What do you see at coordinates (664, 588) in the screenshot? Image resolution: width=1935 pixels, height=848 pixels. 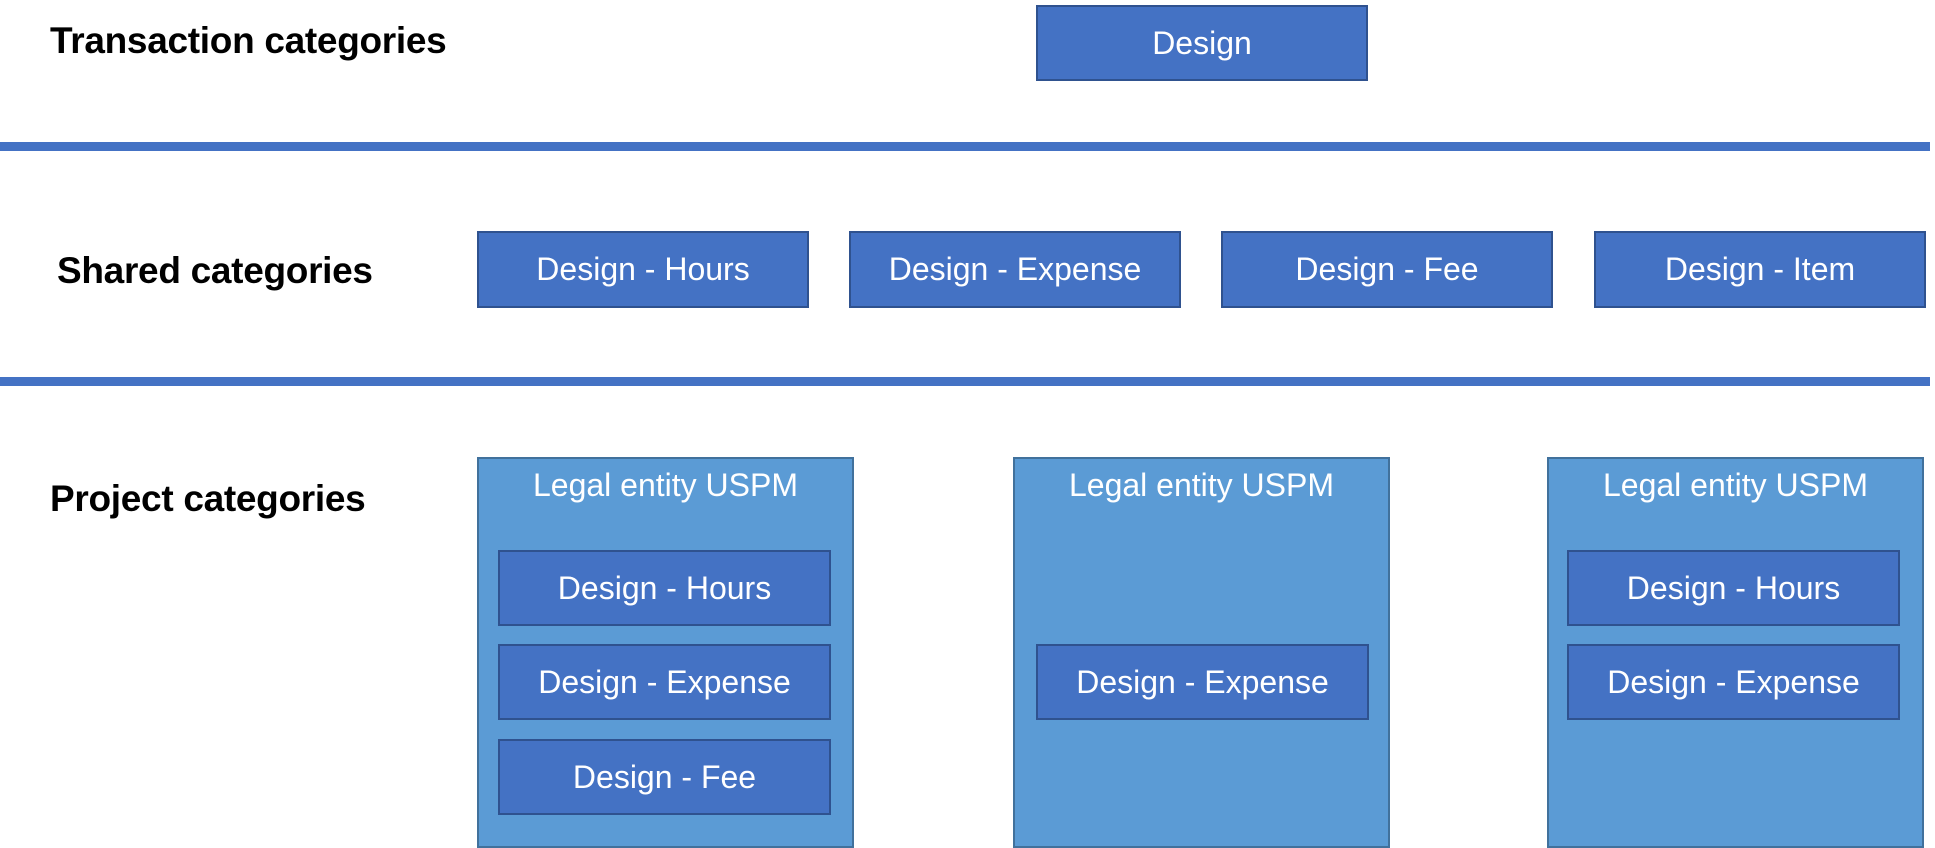 I see `project-1-category-hours: Design - Hours` at bounding box center [664, 588].